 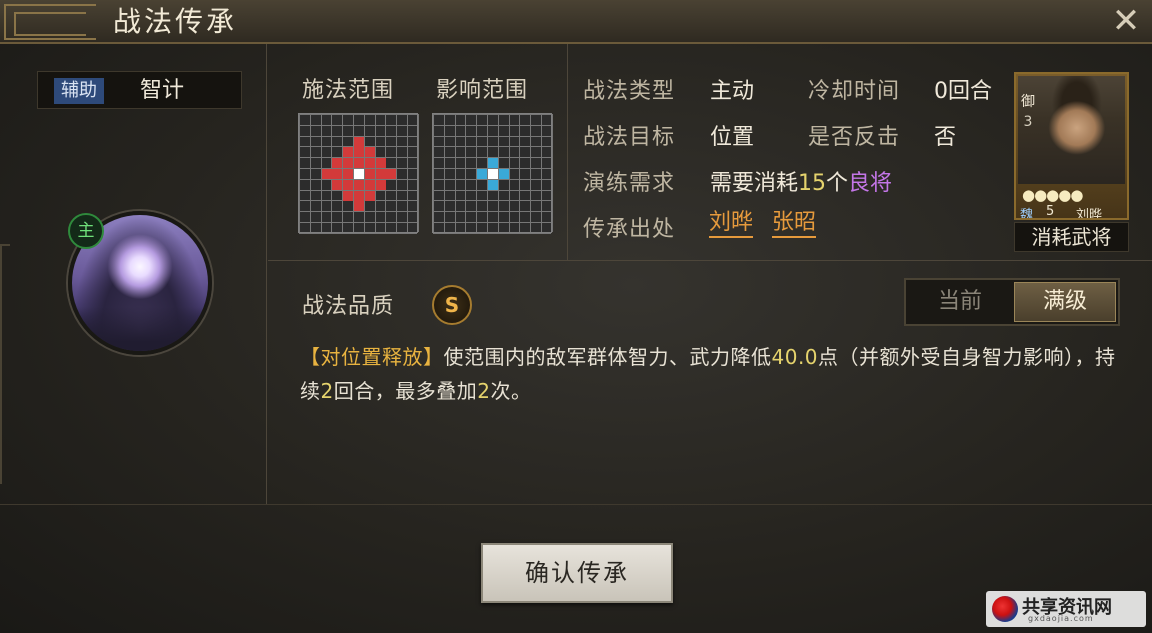 What do you see at coordinates (812, 183) in the screenshot?
I see `training-count: 15` at bounding box center [812, 183].